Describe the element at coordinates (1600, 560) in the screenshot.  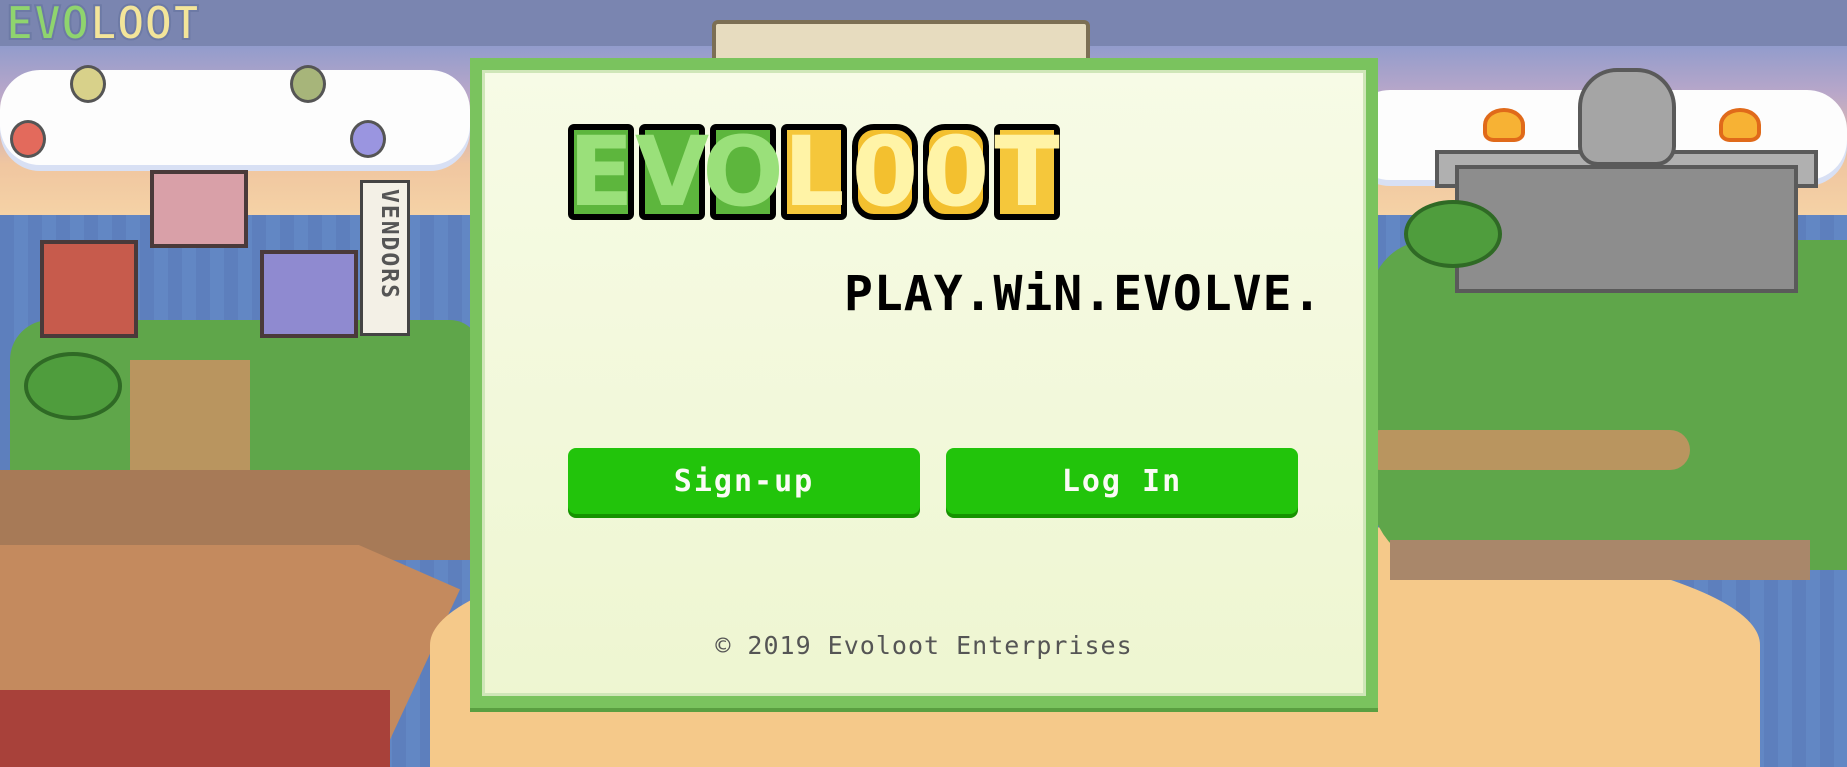
I see `right-cliff` at that location.